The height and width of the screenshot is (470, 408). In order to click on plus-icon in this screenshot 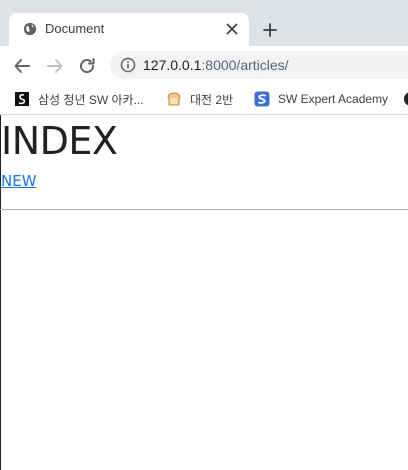, I will do `click(270, 30)`.